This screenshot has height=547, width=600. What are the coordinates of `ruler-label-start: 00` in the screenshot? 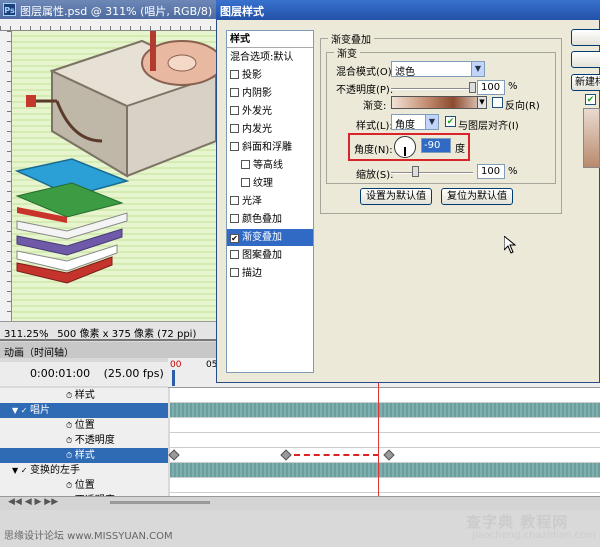 It's located at (176, 365).